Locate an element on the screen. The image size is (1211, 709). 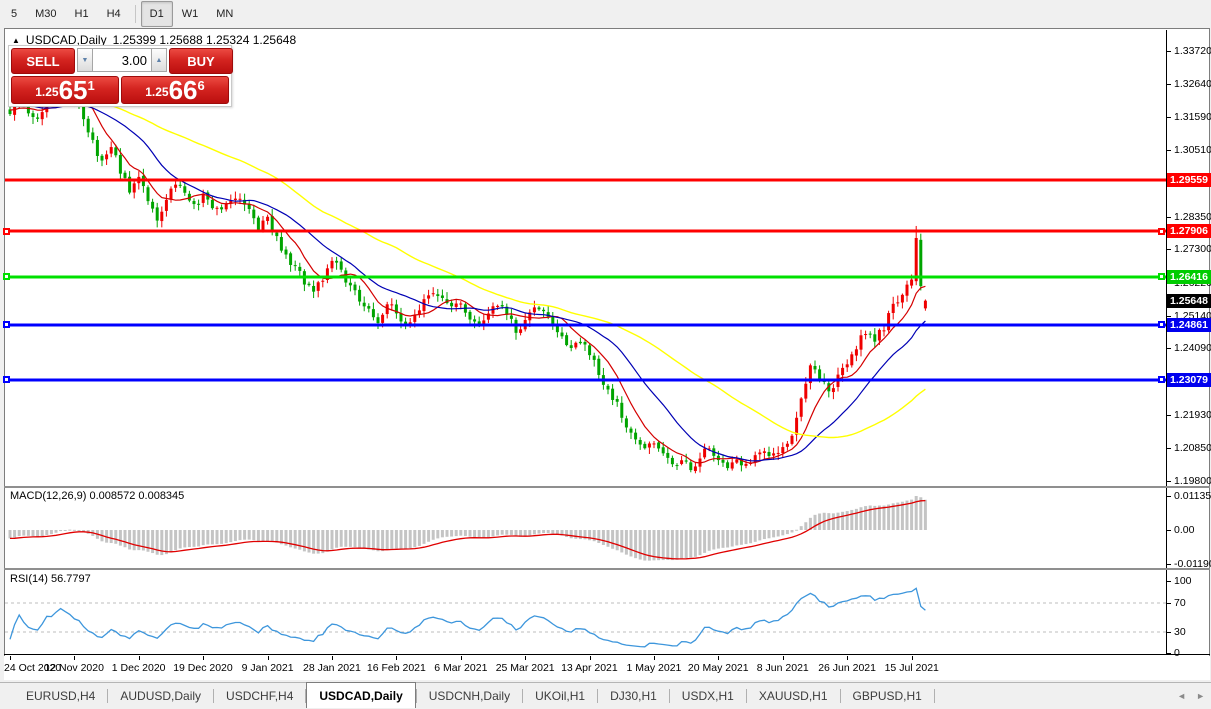
sell-price-prefix: 1.25 is located at coordinates (47, 92).